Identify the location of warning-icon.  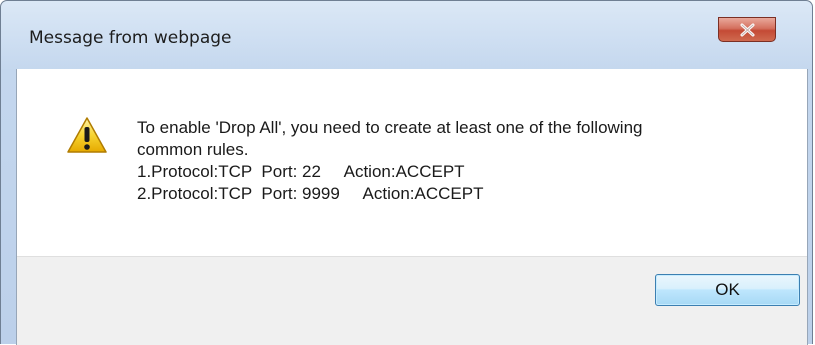
(87, 135).